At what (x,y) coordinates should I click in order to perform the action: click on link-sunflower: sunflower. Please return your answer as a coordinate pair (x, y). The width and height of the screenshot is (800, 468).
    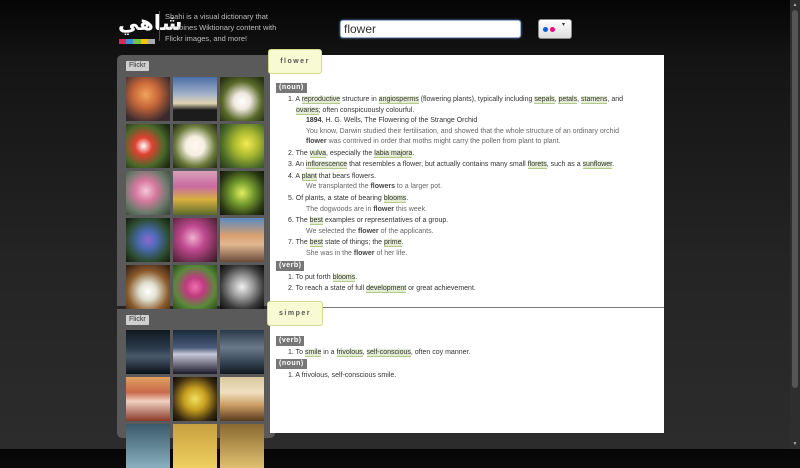
    Looking at the image, I should click on (597, 165).